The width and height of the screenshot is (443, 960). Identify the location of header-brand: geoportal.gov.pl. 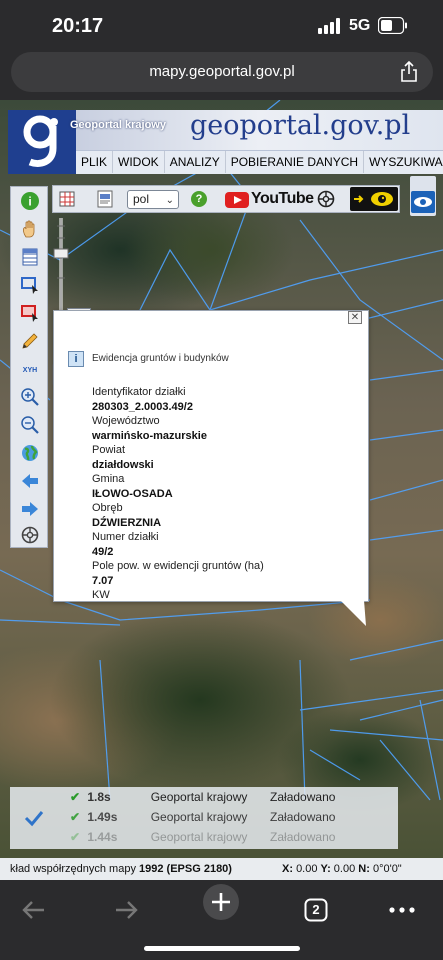
(300, 125).